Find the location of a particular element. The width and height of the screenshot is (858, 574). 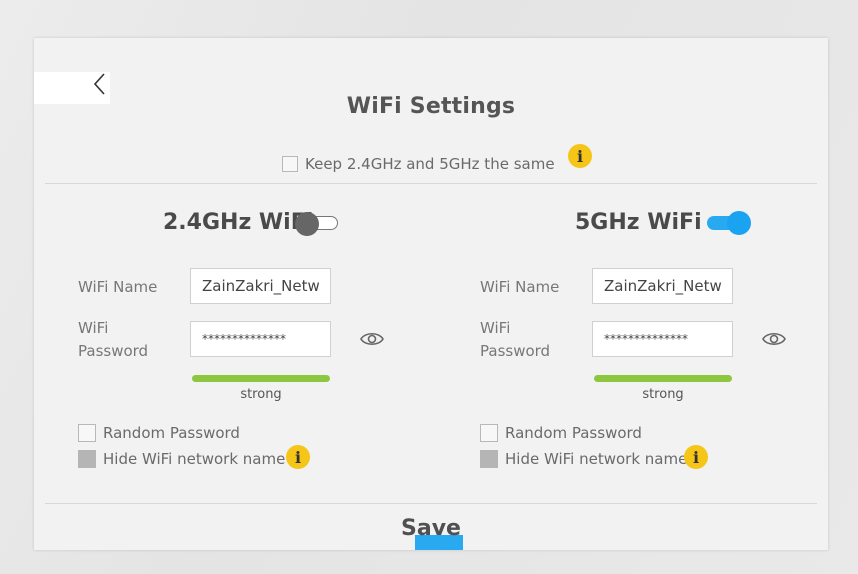

band-5-random-label: Random Password is located at coordinates (573, 433).